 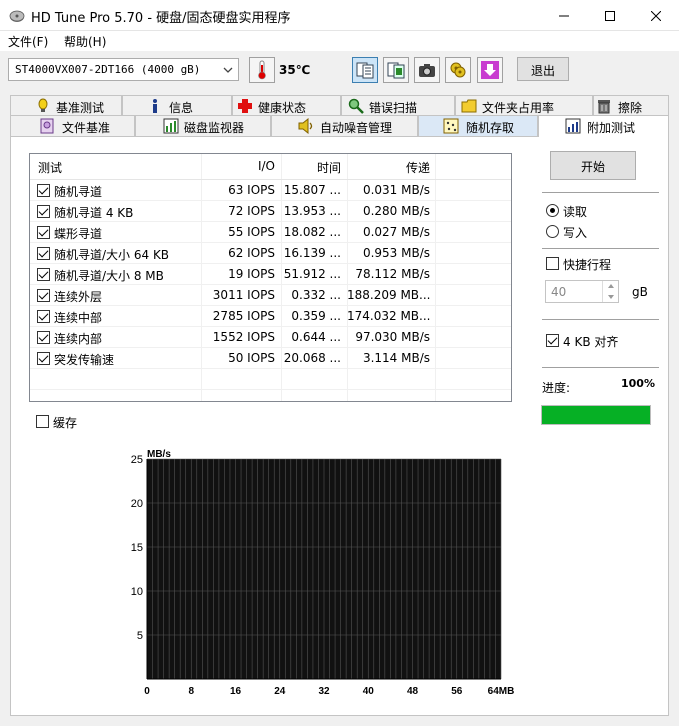 I want to click on chart-y-tick-label: 5, so click(x=140, y=636).